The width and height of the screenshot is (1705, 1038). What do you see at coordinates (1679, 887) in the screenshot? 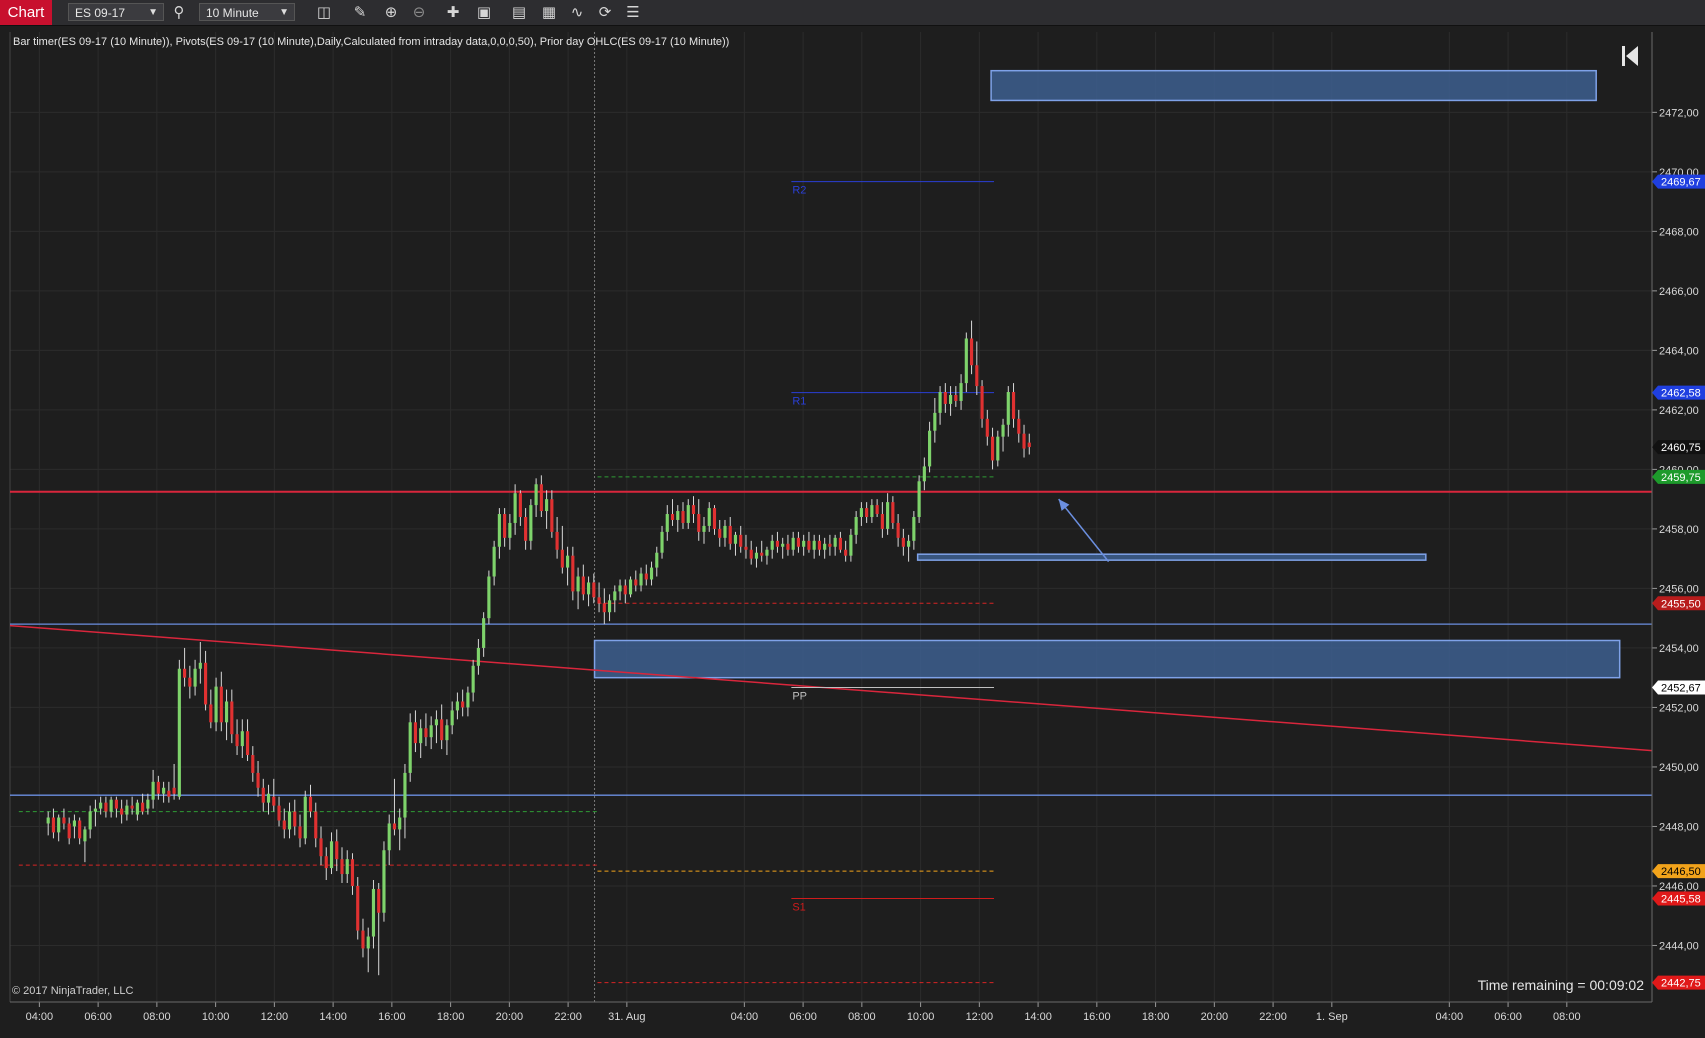
I see `y-tick-label: 2446,00` at bounding box center [1679, 887].